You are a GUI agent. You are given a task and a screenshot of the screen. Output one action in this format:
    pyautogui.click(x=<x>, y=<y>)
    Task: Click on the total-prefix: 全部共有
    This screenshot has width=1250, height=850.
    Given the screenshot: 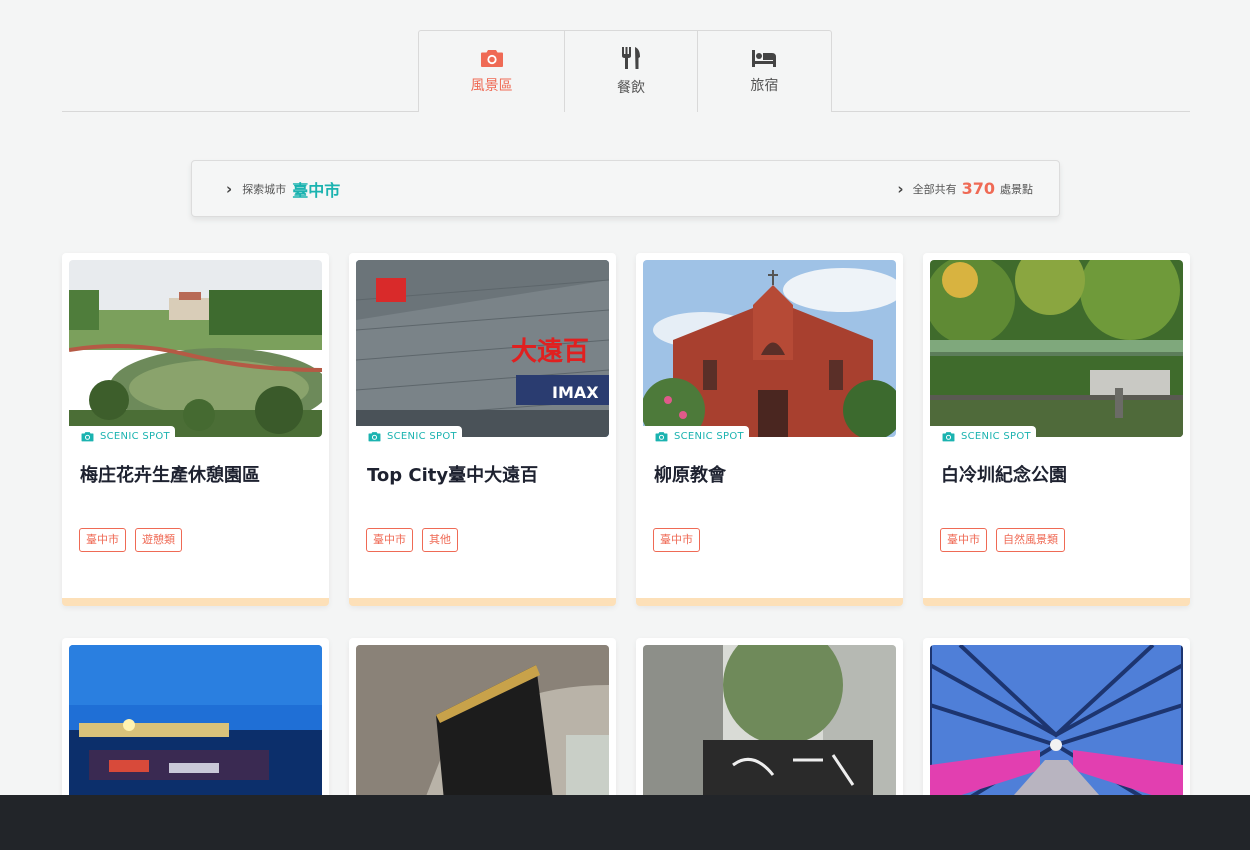 What is the action you would take?
    pyautogui.click(x=934, y=189)
    